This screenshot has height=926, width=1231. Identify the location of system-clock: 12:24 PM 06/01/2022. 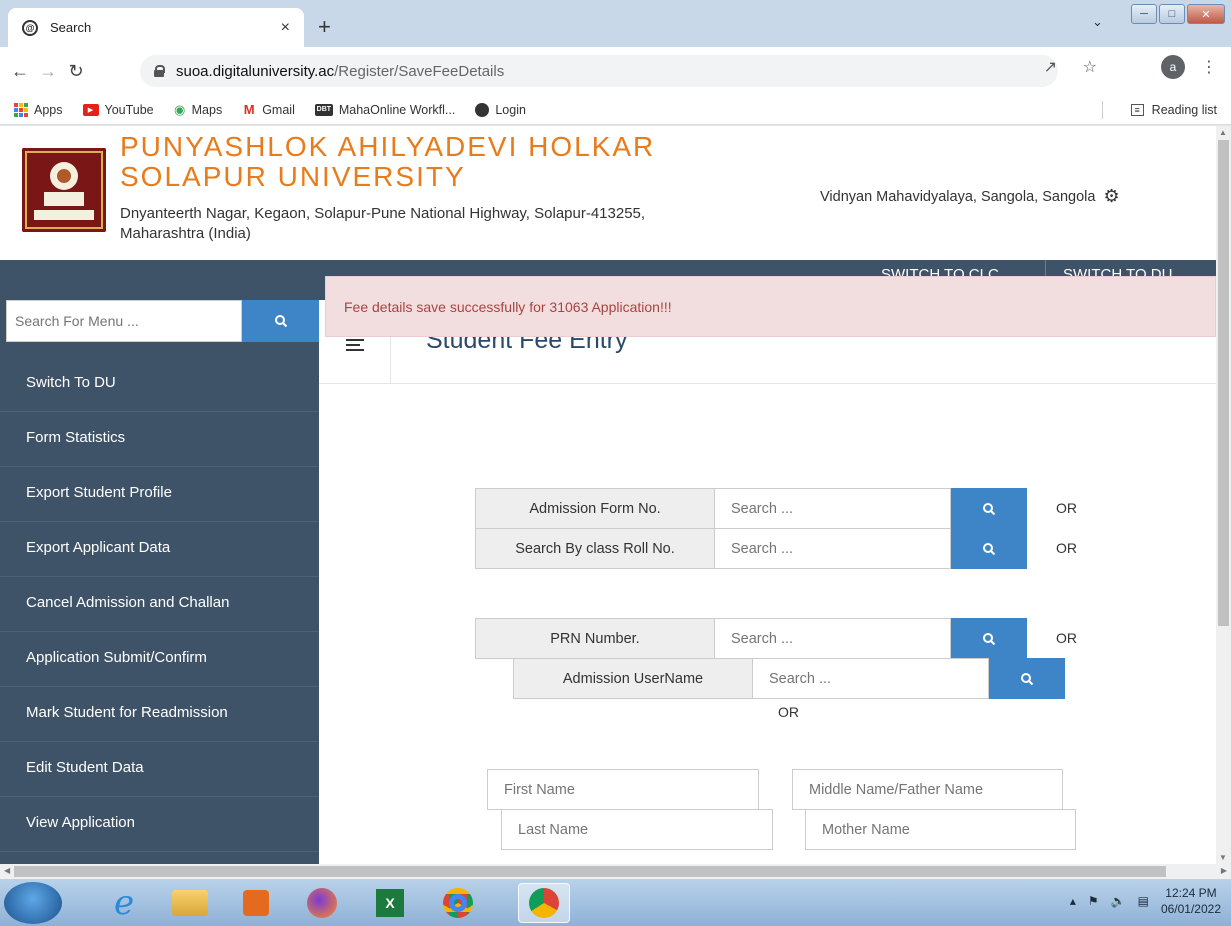
(1191, 901).